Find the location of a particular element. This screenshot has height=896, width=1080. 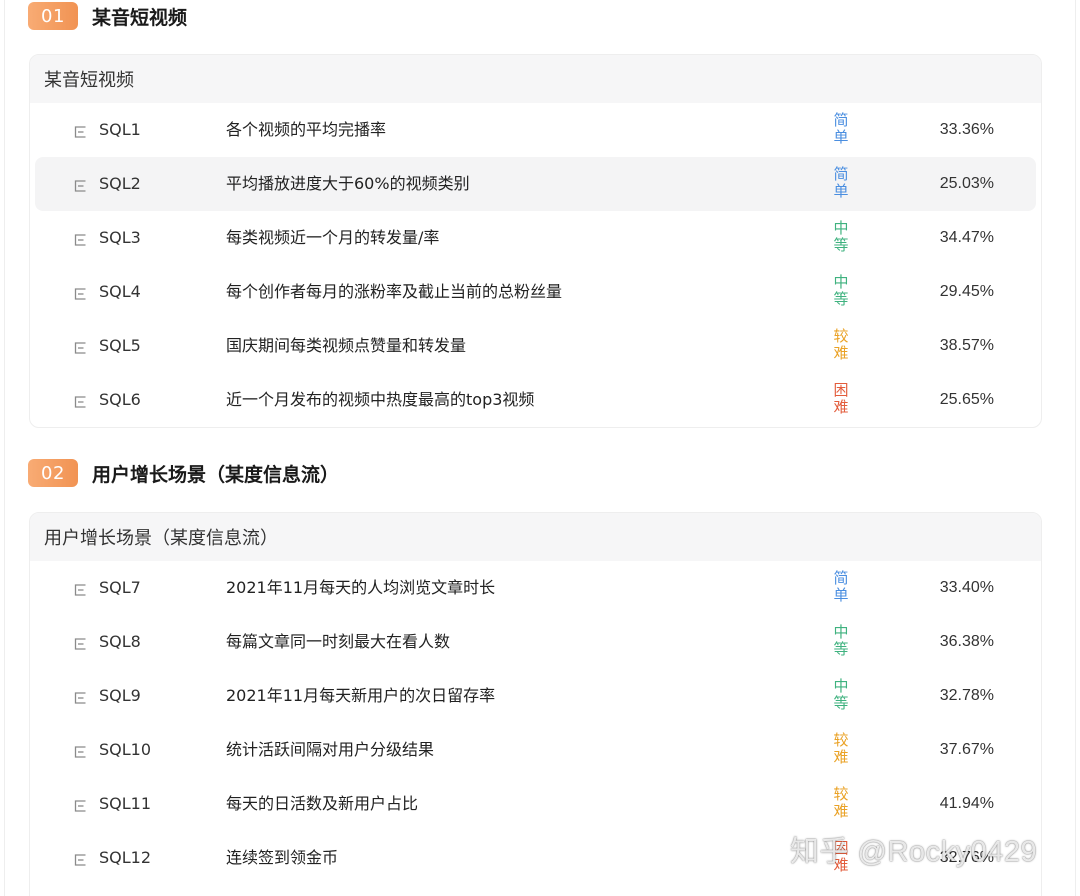

pass-rate: 34.47% is located at coordinates (966, 237).